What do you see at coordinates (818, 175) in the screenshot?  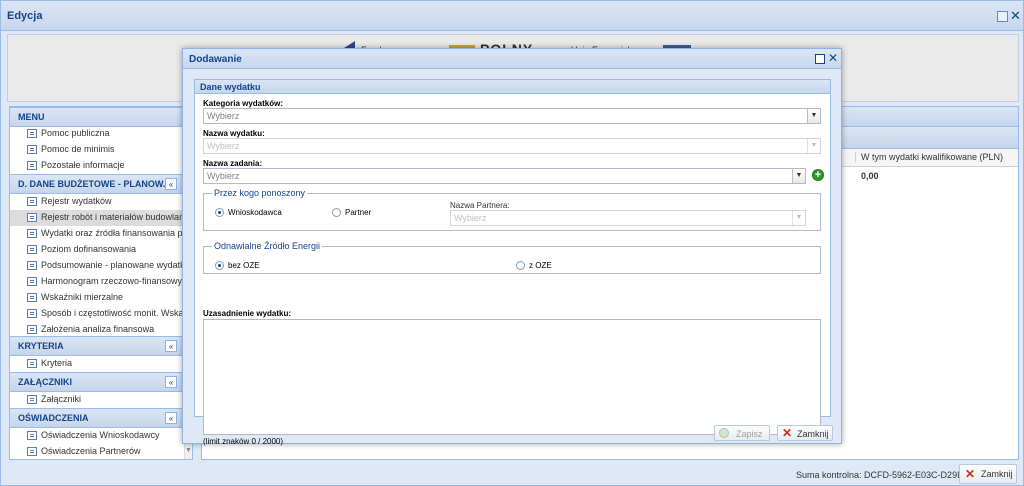 I see `add-icon: +` at bounding box center [818, 175].